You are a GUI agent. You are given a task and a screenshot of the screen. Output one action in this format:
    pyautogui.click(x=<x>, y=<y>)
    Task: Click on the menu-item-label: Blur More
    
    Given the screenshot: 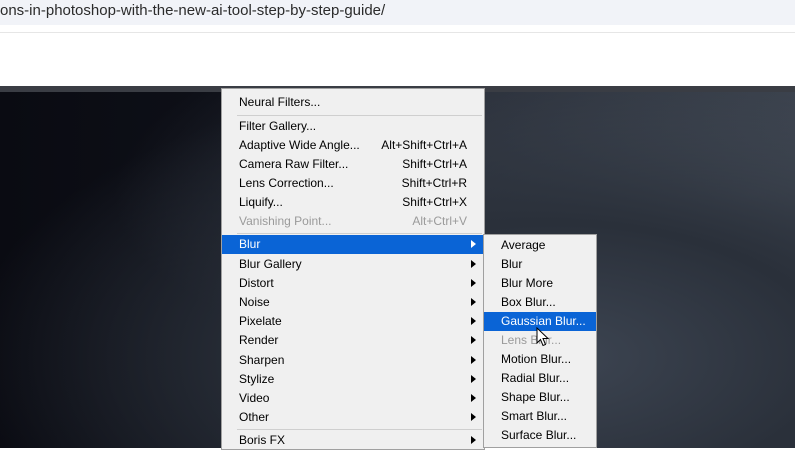 What is the action you would take?
    pyautogui.click(x=527, y=283)
    